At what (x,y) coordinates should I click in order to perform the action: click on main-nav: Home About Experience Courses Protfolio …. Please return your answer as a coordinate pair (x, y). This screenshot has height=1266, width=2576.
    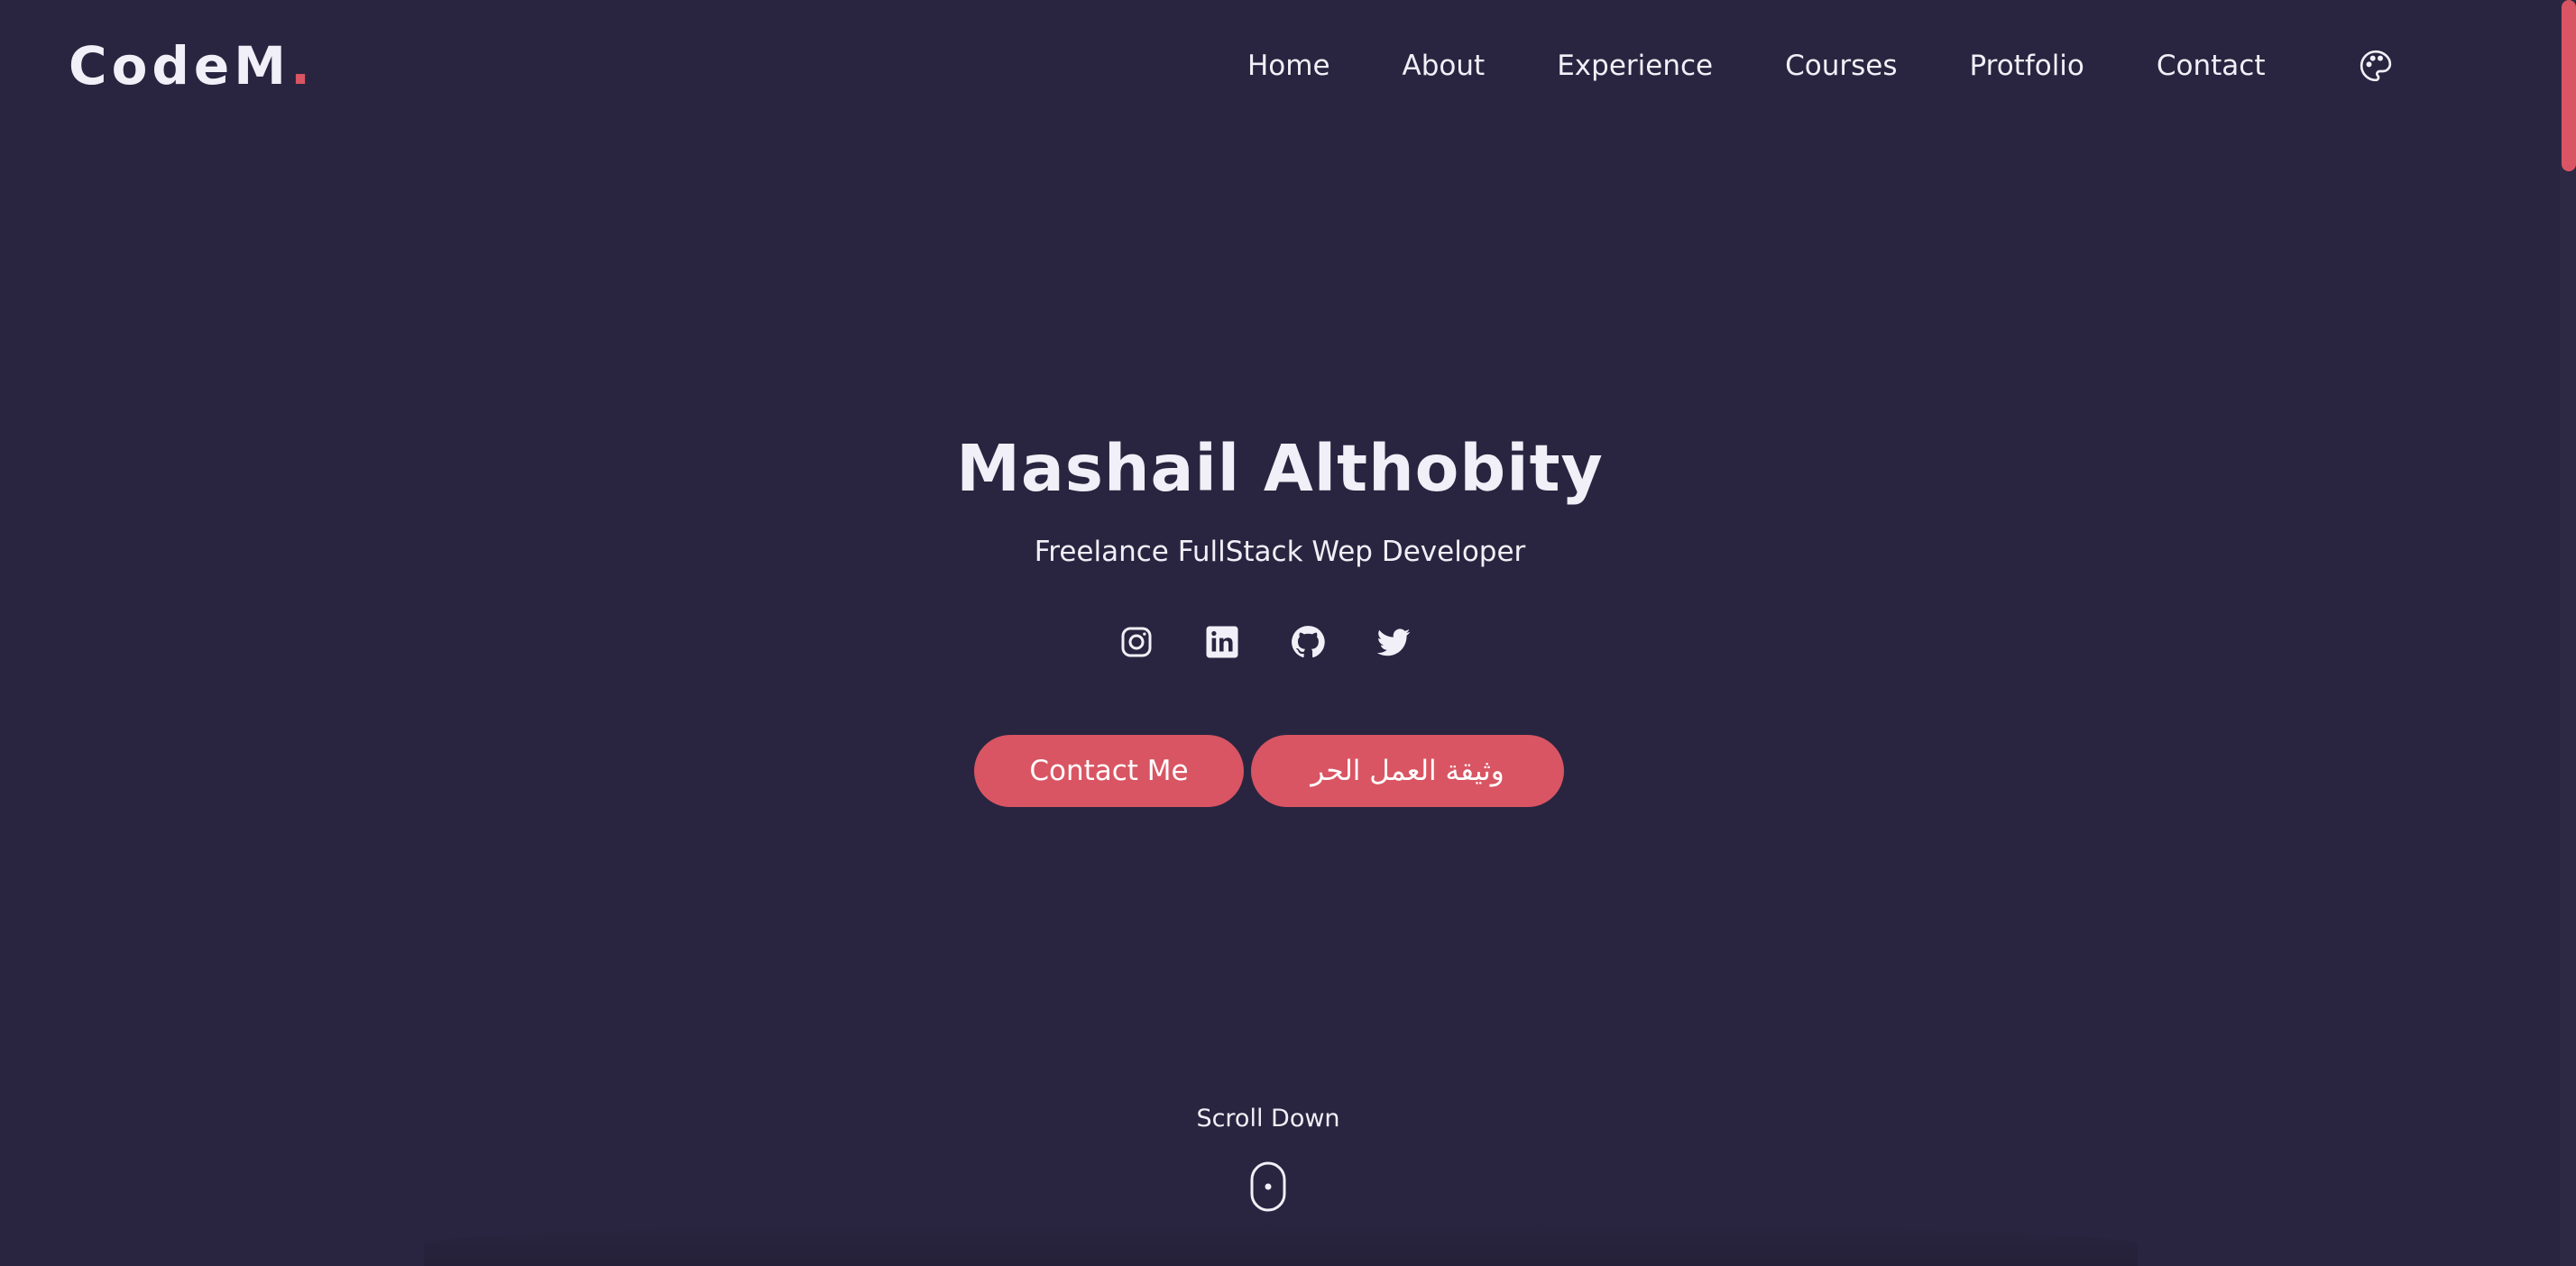
    Looking at the image, I should click on (1756, 66).